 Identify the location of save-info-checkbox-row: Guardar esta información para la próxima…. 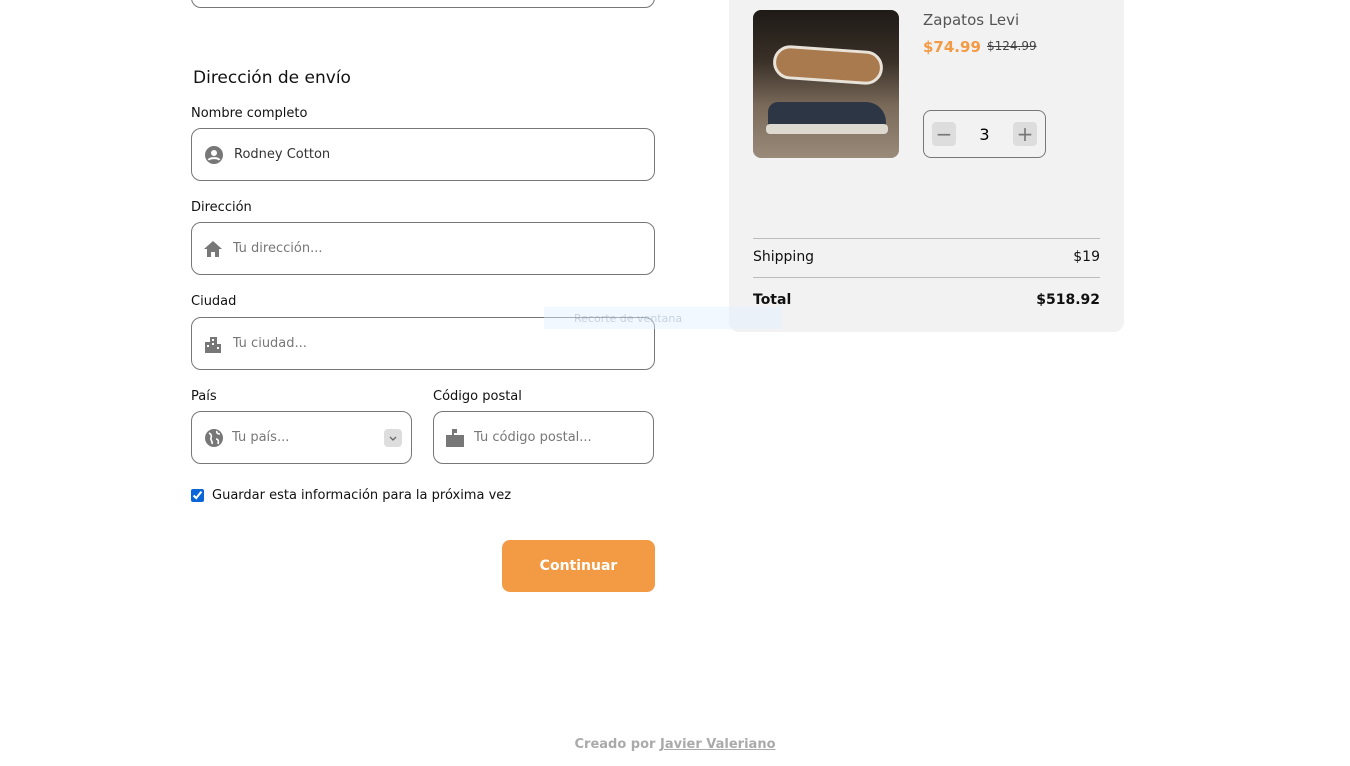
(351, 495).